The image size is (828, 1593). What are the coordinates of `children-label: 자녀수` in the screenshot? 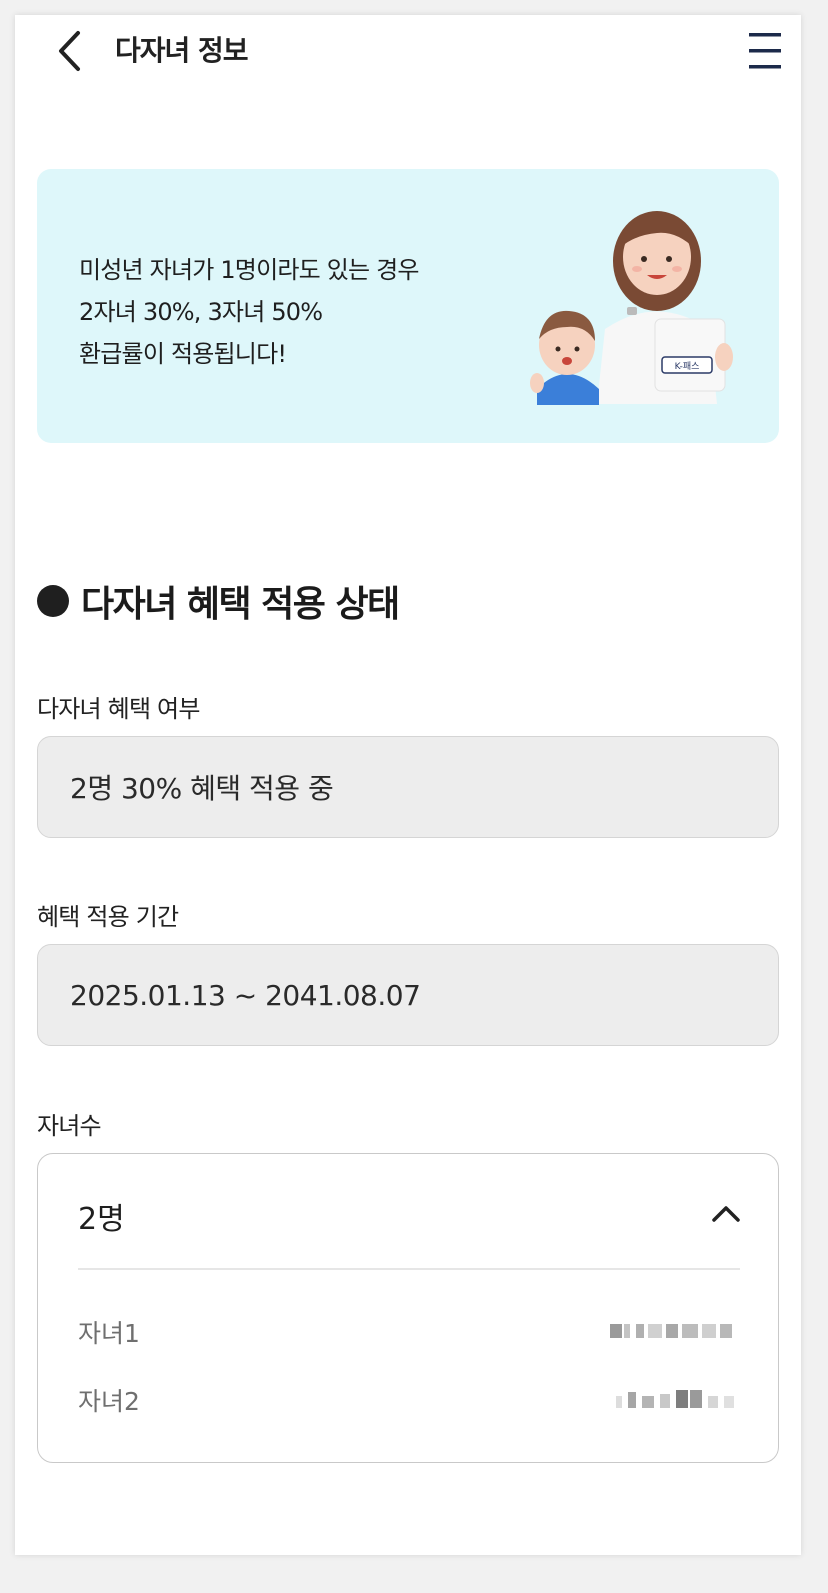 It's located at (69, 1126).